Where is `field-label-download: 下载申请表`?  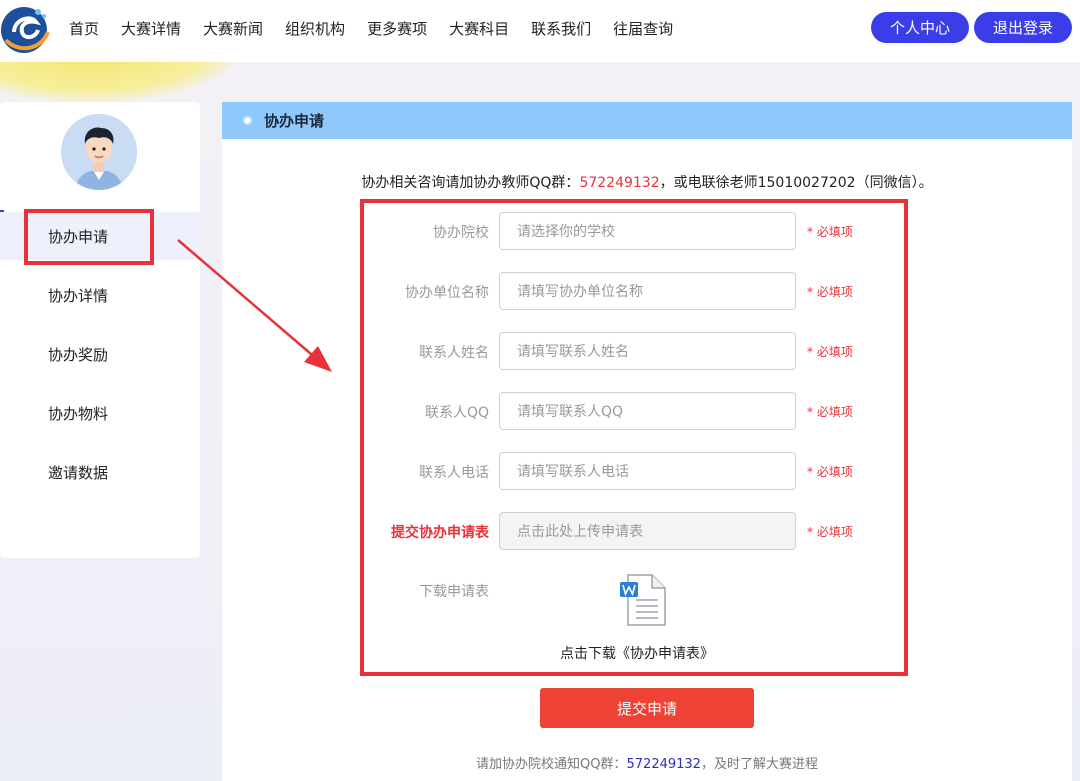
field-label-download: 下载申请表 is located at coordinates (454, 592).